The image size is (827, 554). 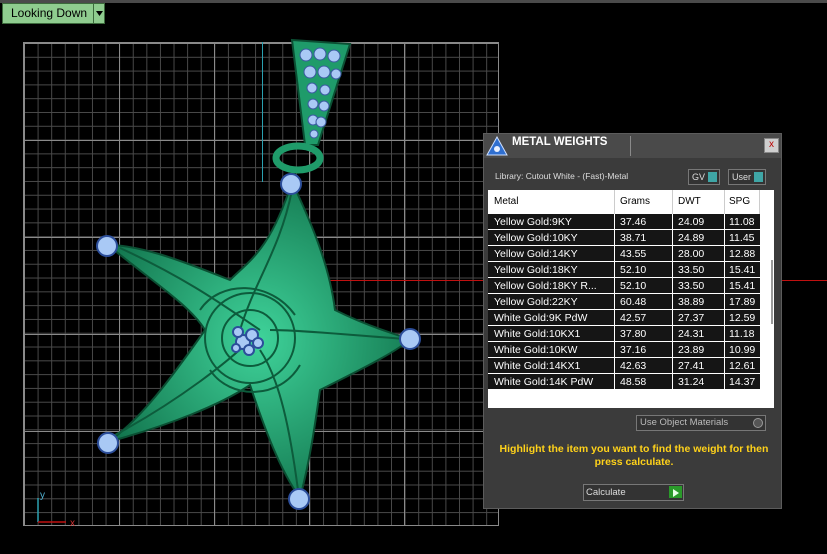 I want to click on app-logo-icon, so click(x=497, y=148).